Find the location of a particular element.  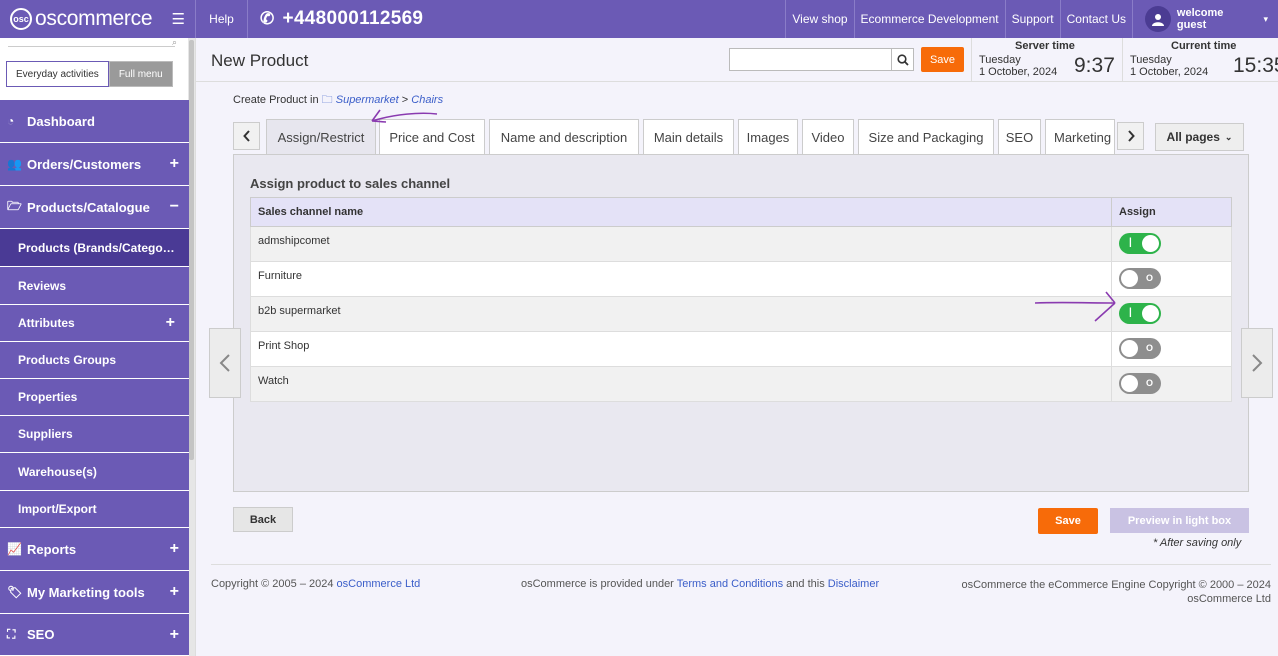

terms-and-conditions-link: Terms and Conditions is located at coordinates (730, 584).